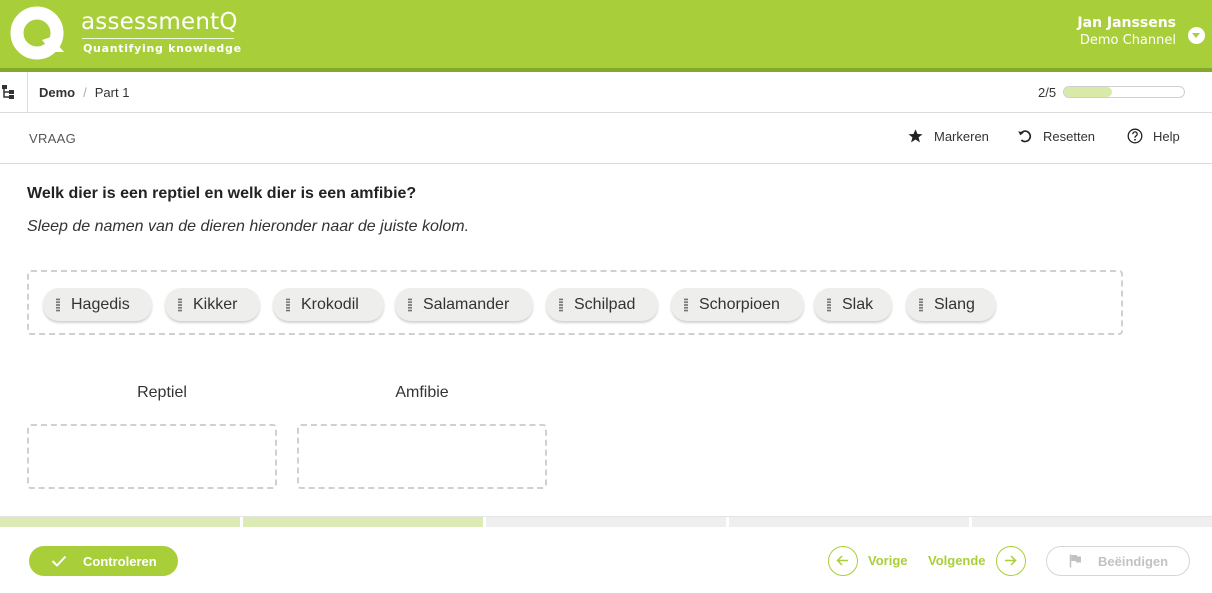 This screenshot has width=1212, height=593. I want to click on drag-option-label: Slang, so click(954, 304).